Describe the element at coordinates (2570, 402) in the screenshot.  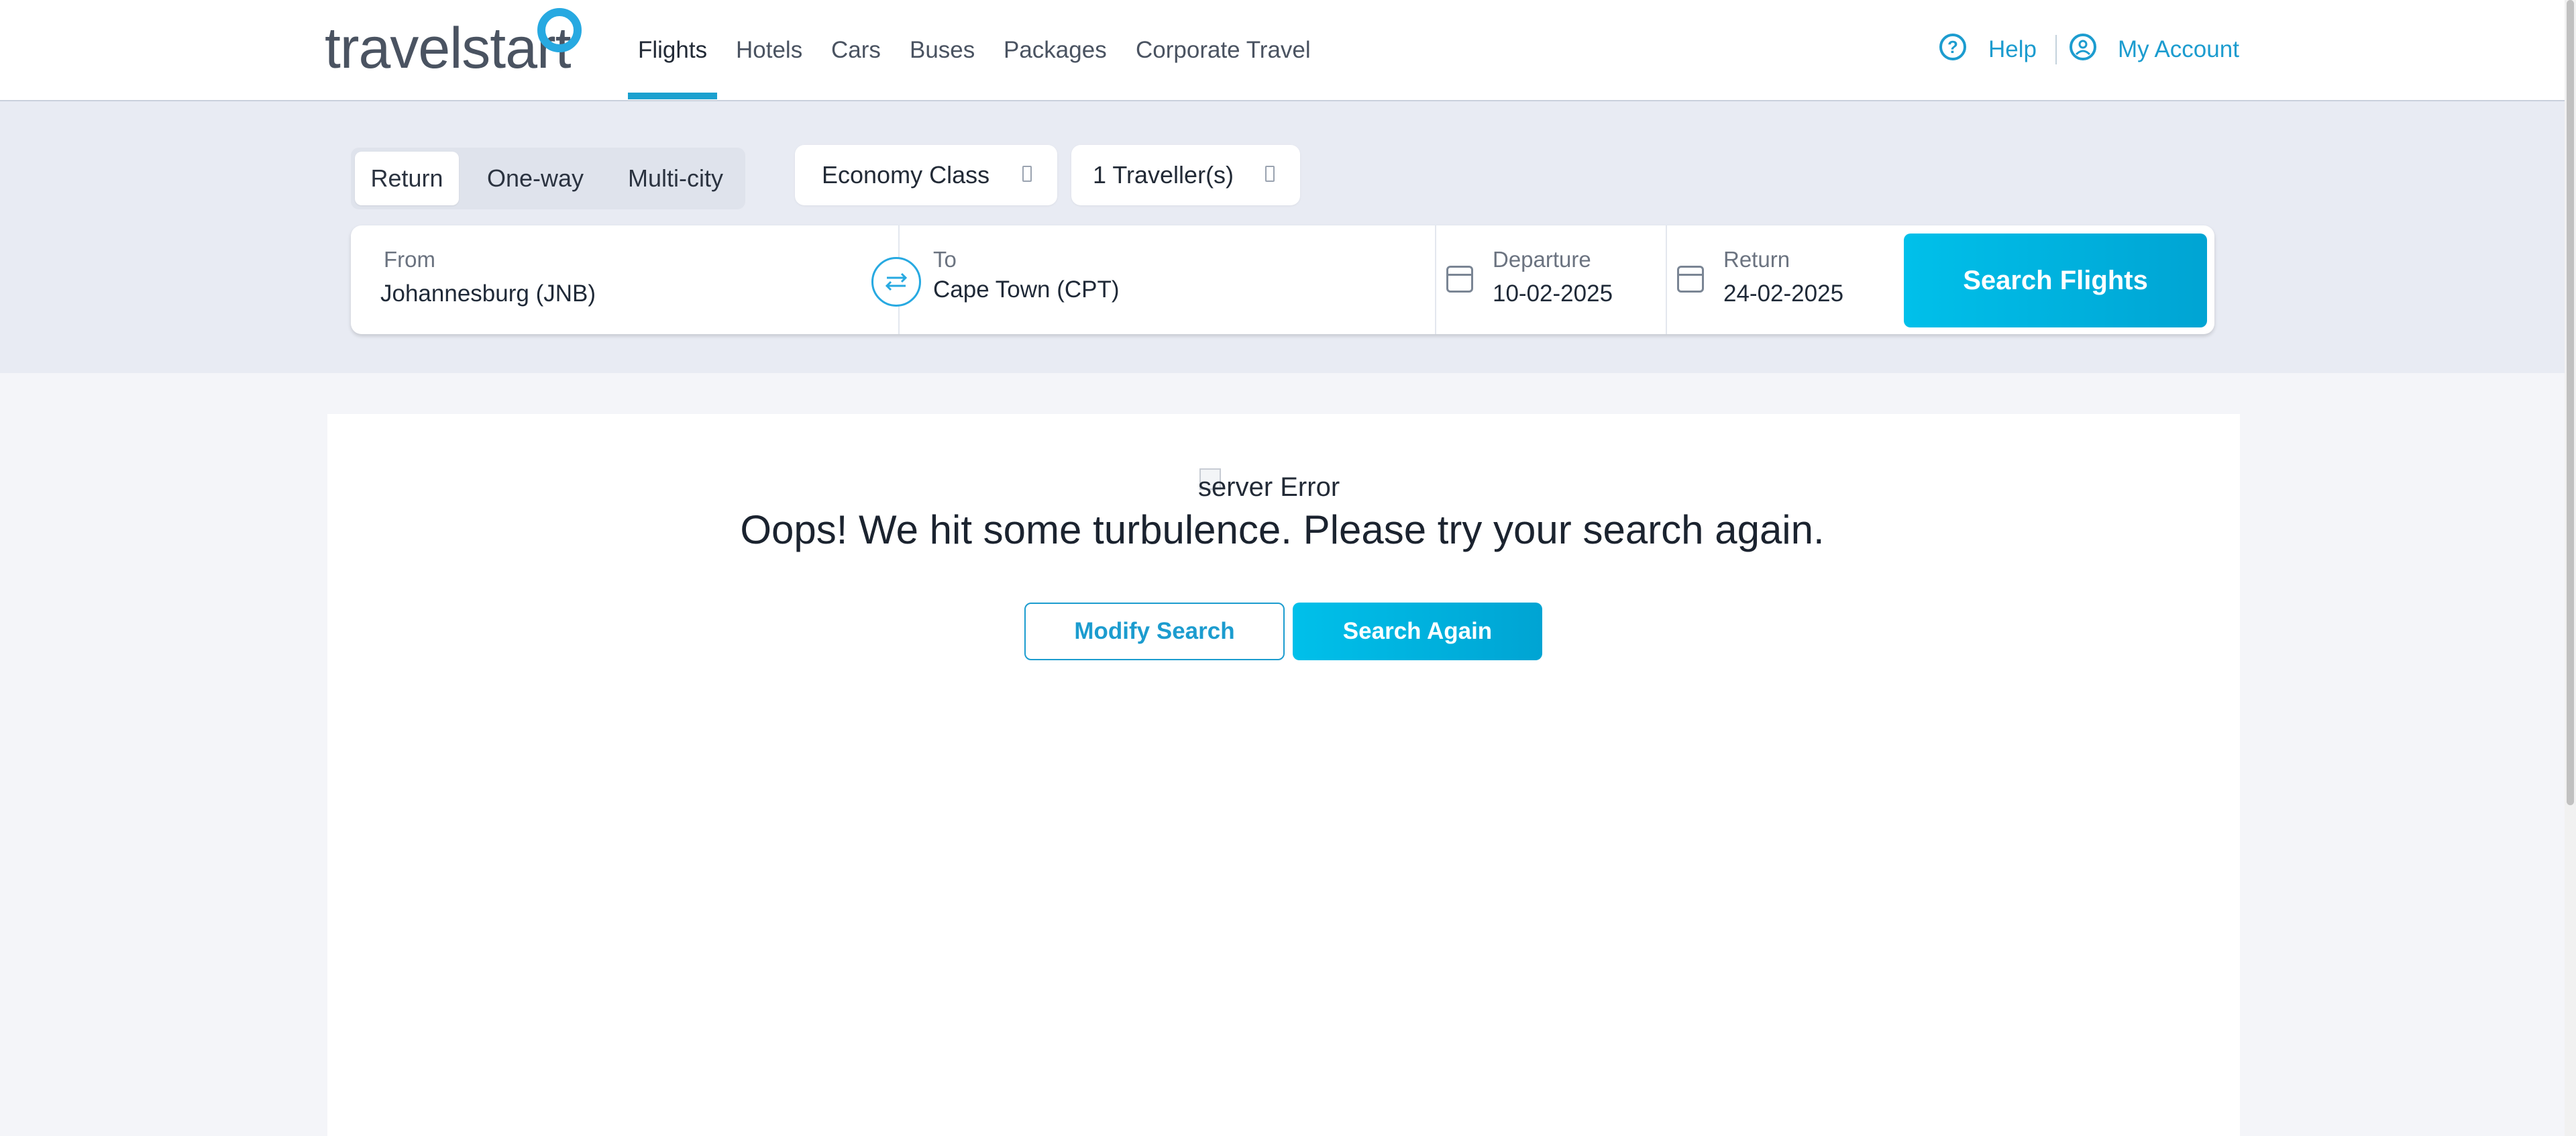
I see `scrollbar-thumb` at that location.